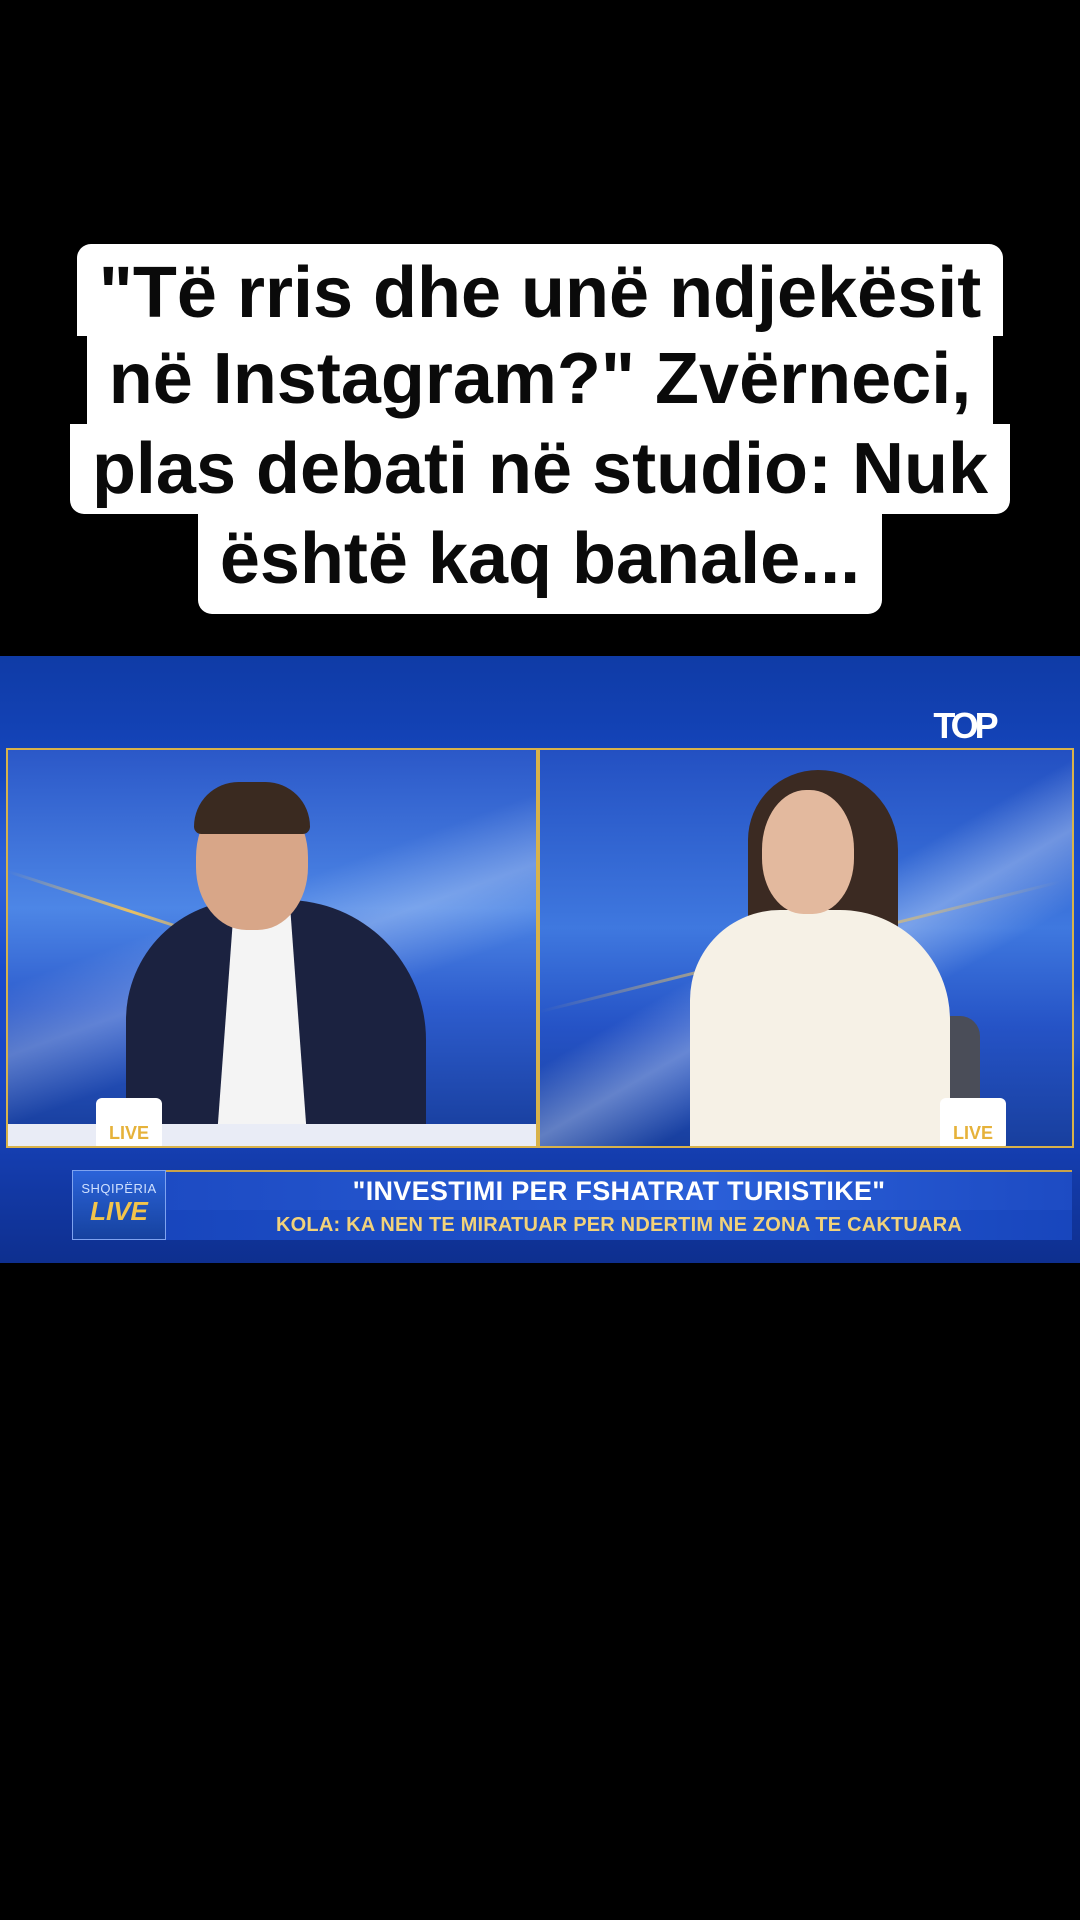 The height and width of the screenshot is (1920, 1080). What do you see at coordinates (808, 852) in the screenshot?
I see `guest-face` at bounding box center [808, 852].